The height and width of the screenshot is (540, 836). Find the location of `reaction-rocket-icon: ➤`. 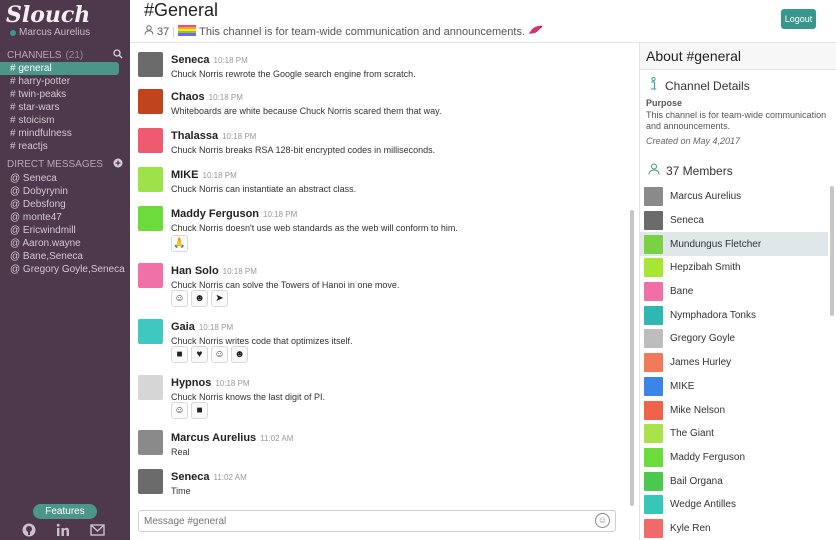

reaction-rocket-icon: ➤ is located at coordinates (219, 298).